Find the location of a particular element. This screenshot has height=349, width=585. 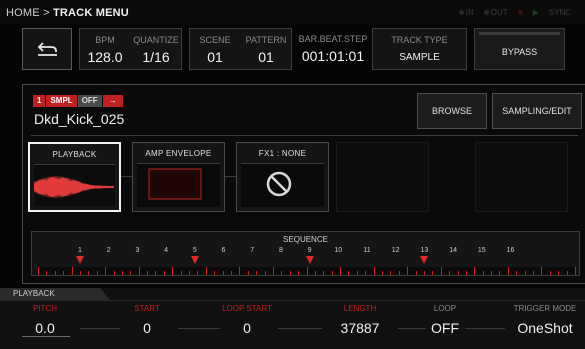

bpm-value: 128.0 is located at coordinates (105, 57).